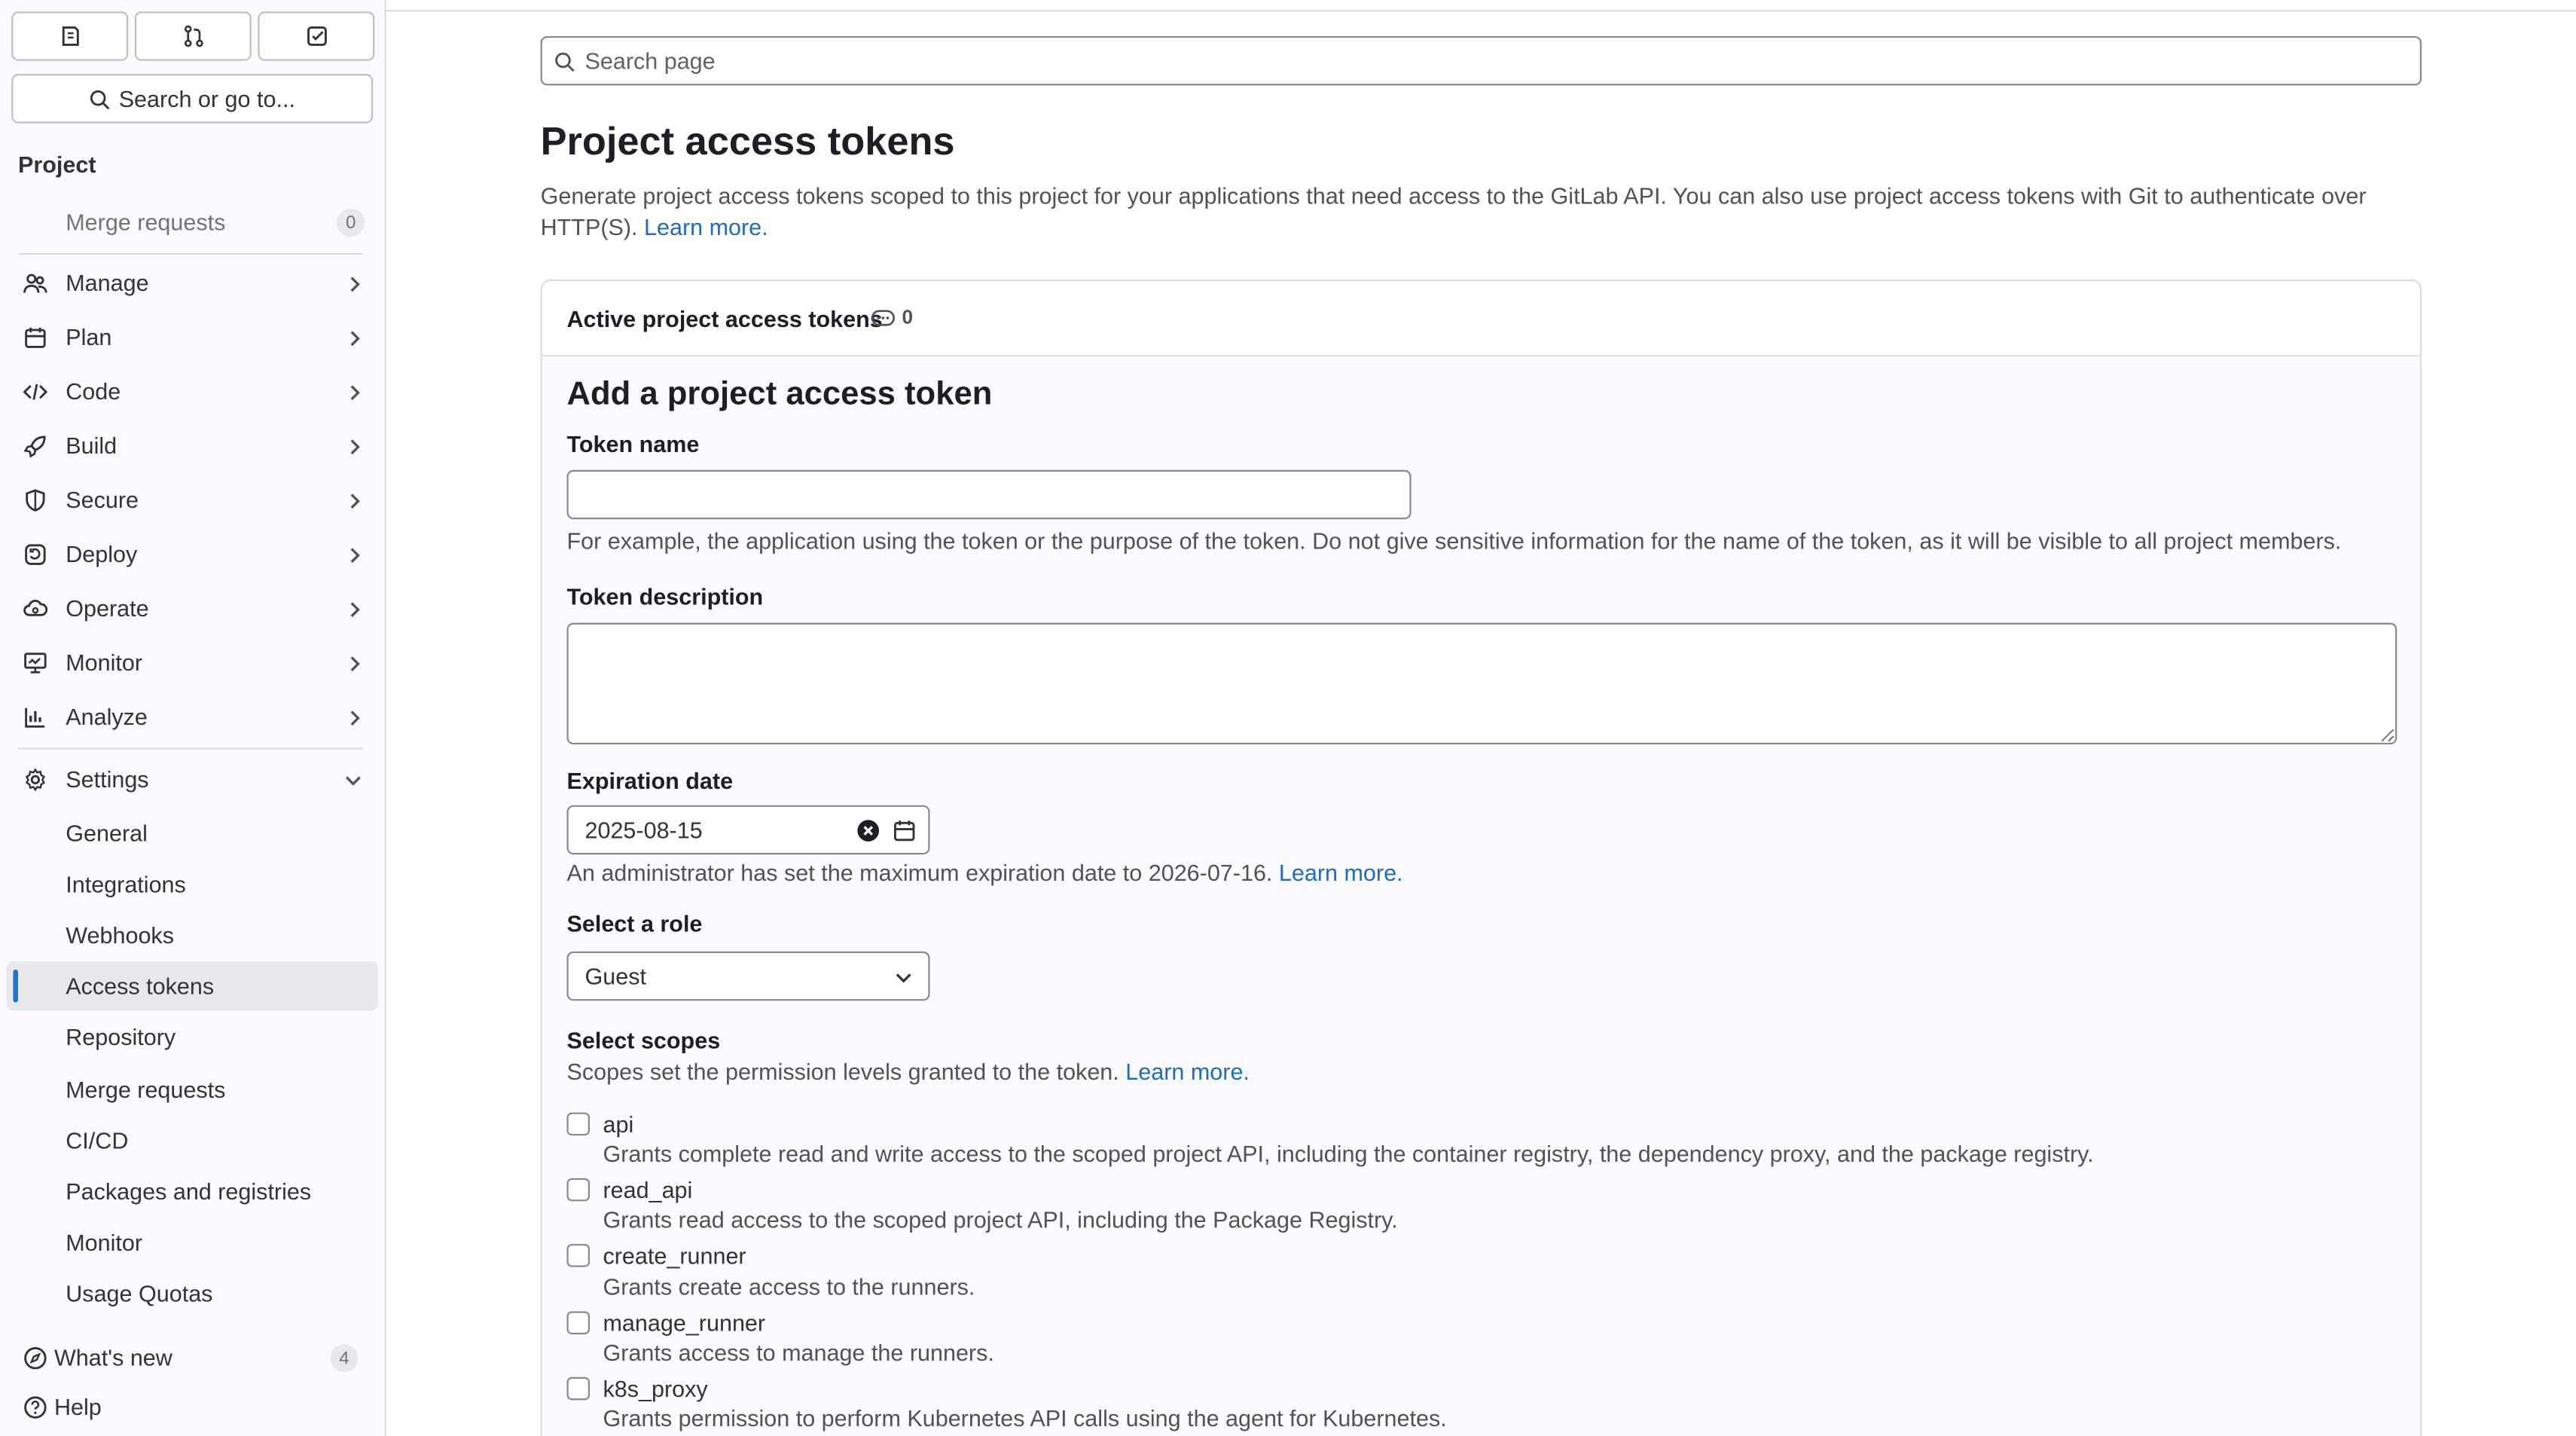  I want to click on sidebar-item-manage: Manage, so click(193, 282).